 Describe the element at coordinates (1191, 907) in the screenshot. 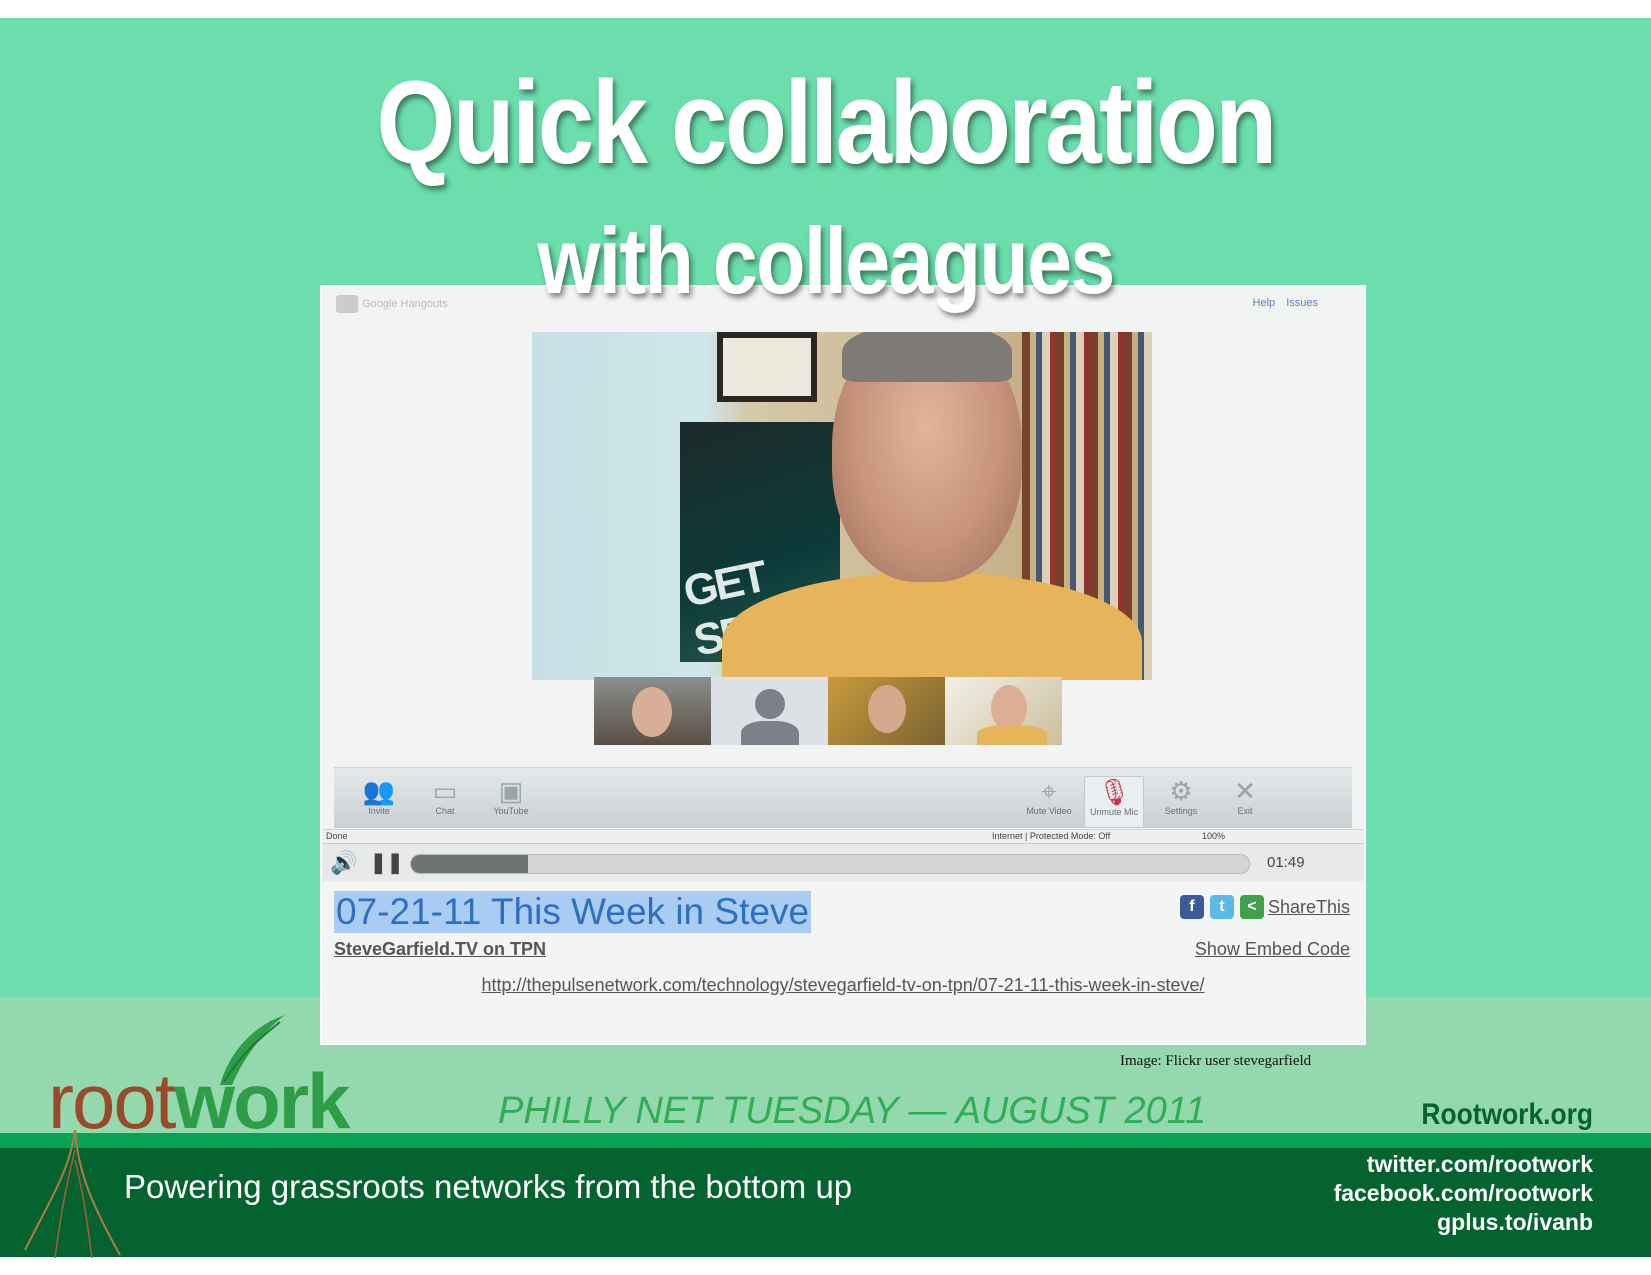

I see `facebook-icon: f` at that location.